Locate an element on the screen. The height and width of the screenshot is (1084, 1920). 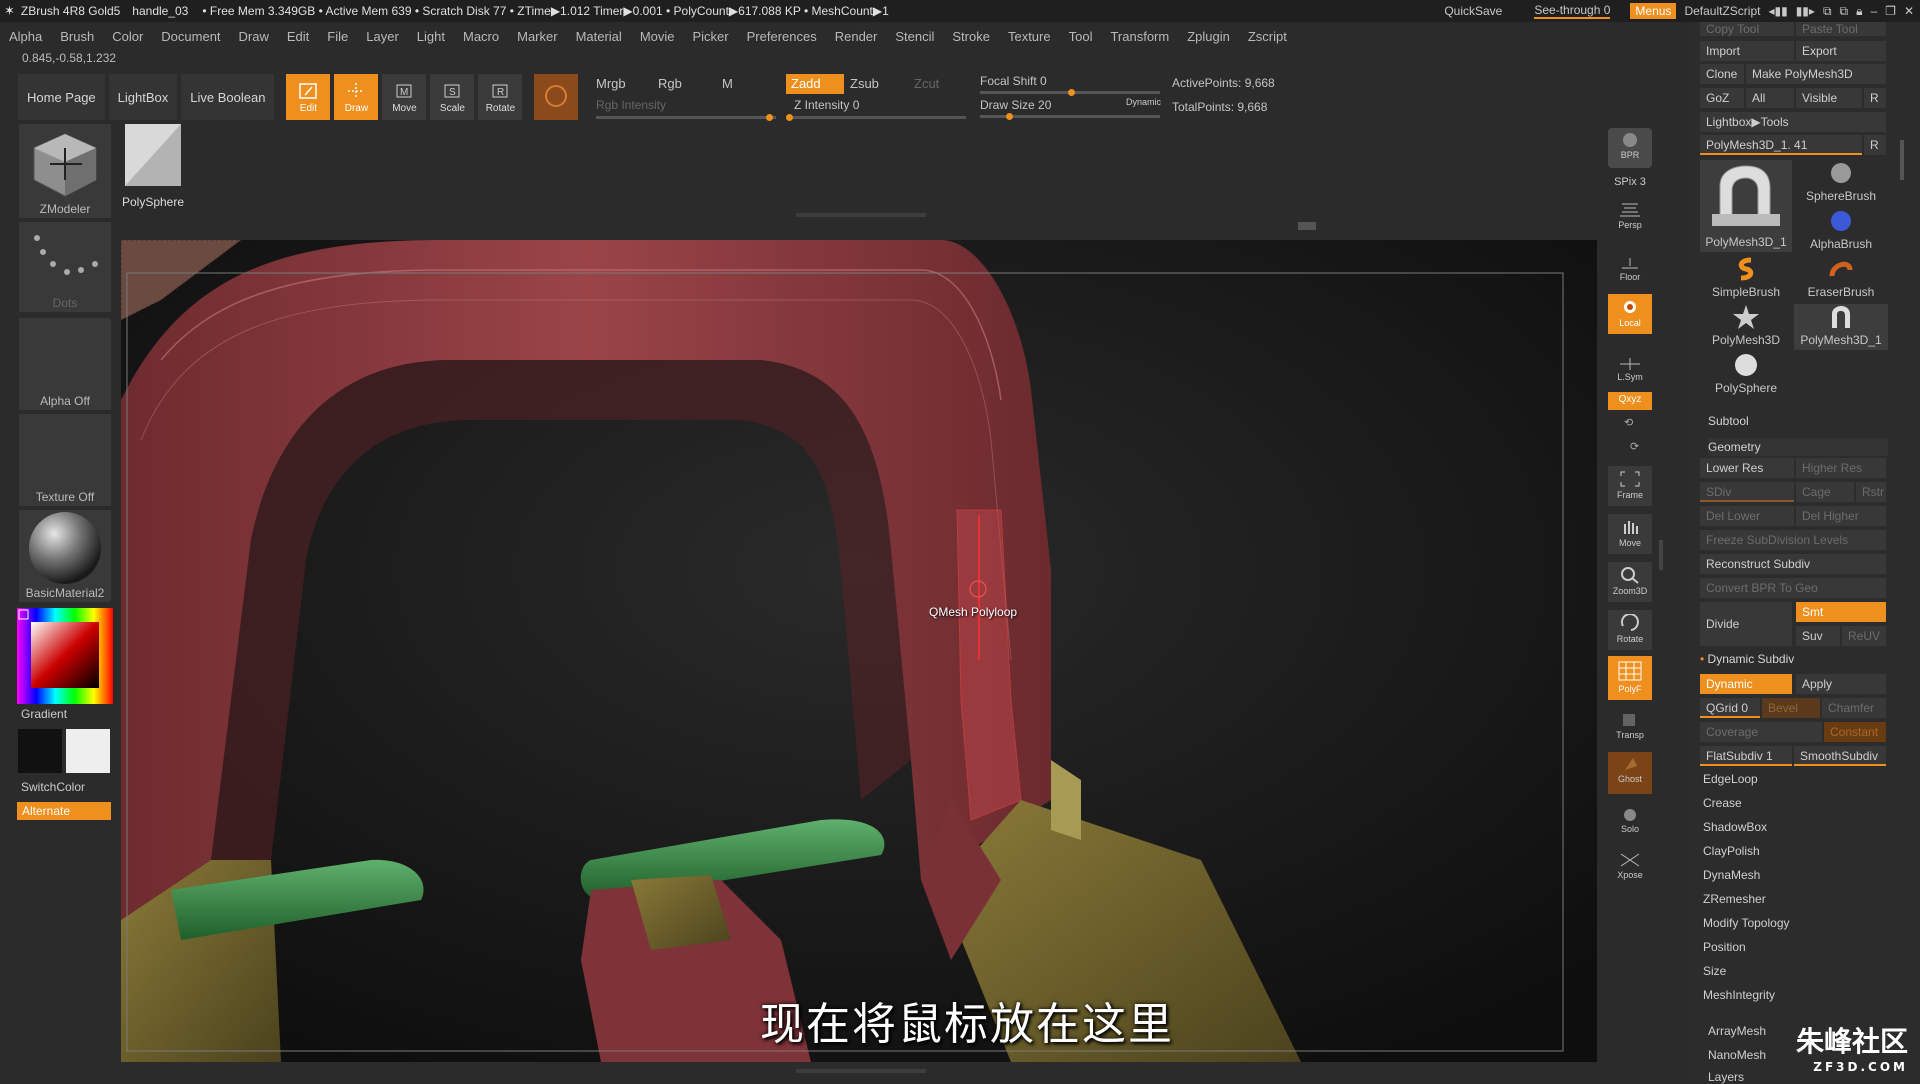
tool-thumb-alphabrush: AlphaBrush is located at coordinates (1841, 231).